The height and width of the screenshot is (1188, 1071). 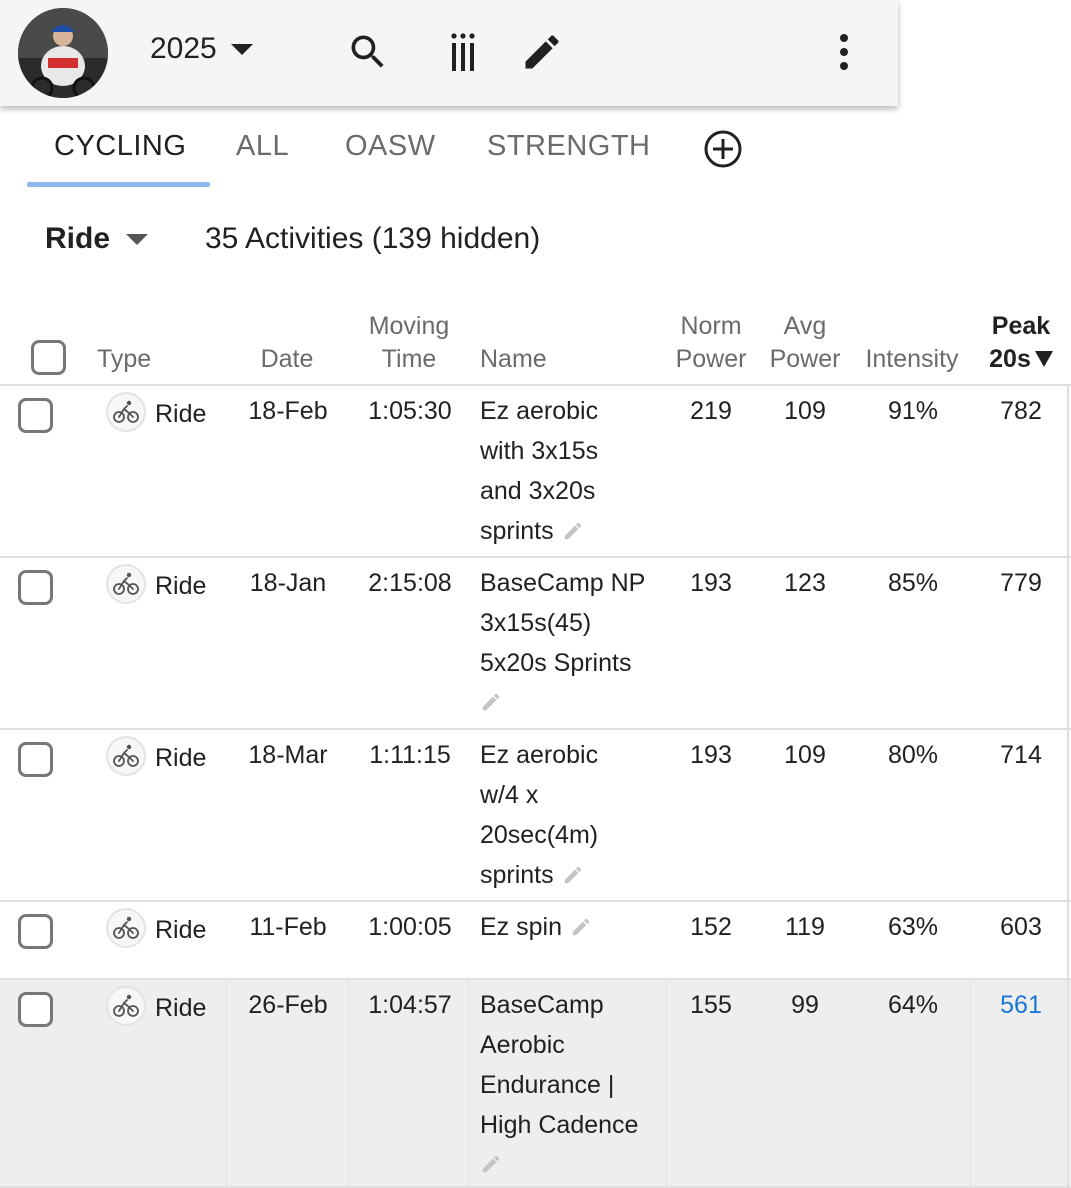 I want to click on activity-count: 35 Activities (139 hidden), so click(x=373, y=238).